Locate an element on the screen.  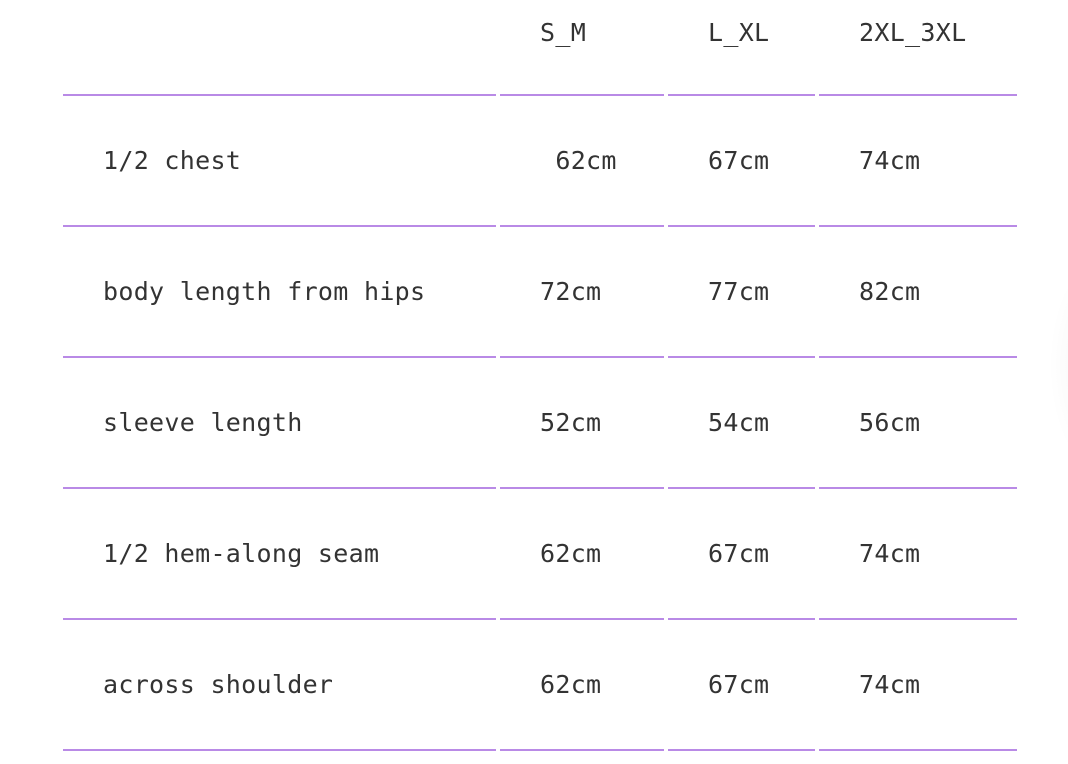
header-size-2xl-3xl: 2XL_3XL is located at coordinates (918, 48).